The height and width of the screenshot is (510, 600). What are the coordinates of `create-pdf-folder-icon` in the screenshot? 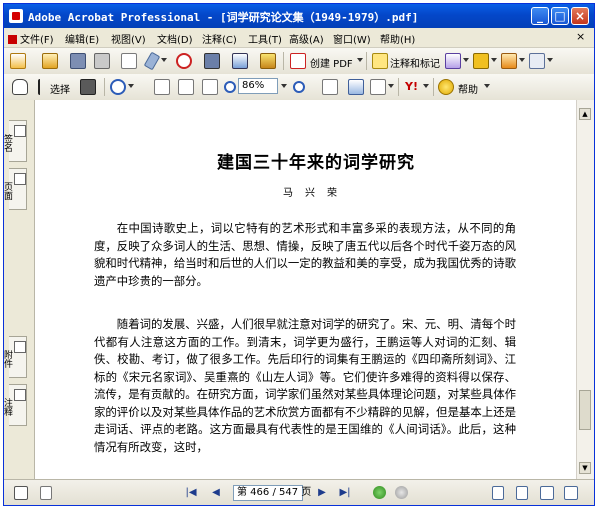 It's located at (50, 61).